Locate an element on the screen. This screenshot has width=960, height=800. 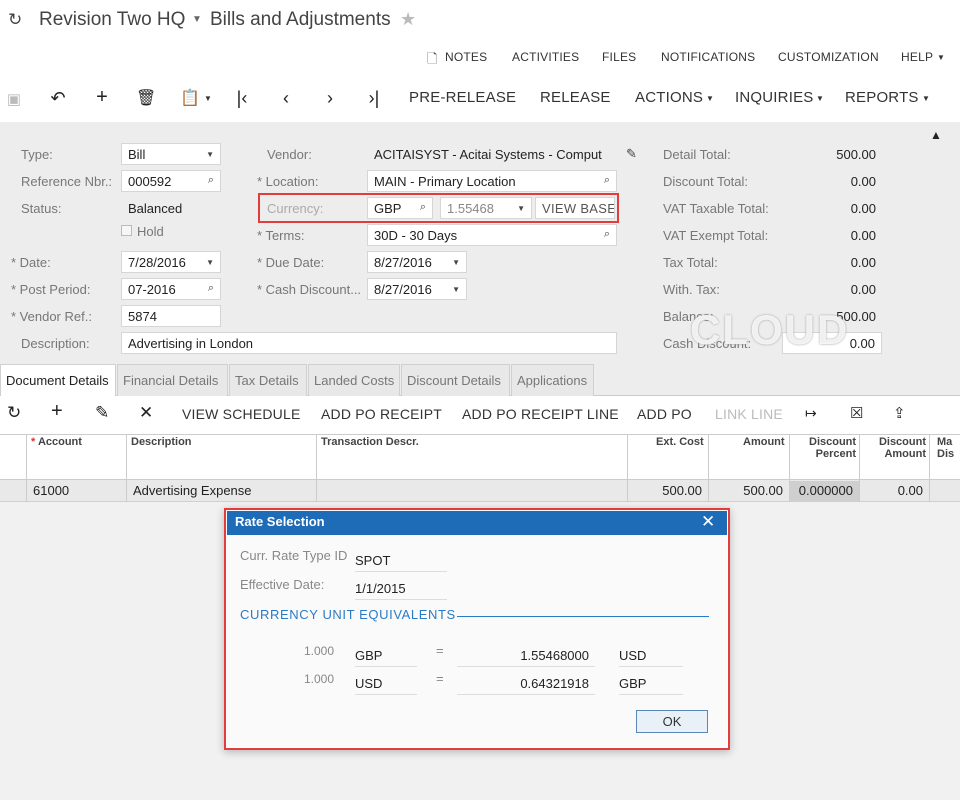
col-description: Description is located at coordinates (161, 442).